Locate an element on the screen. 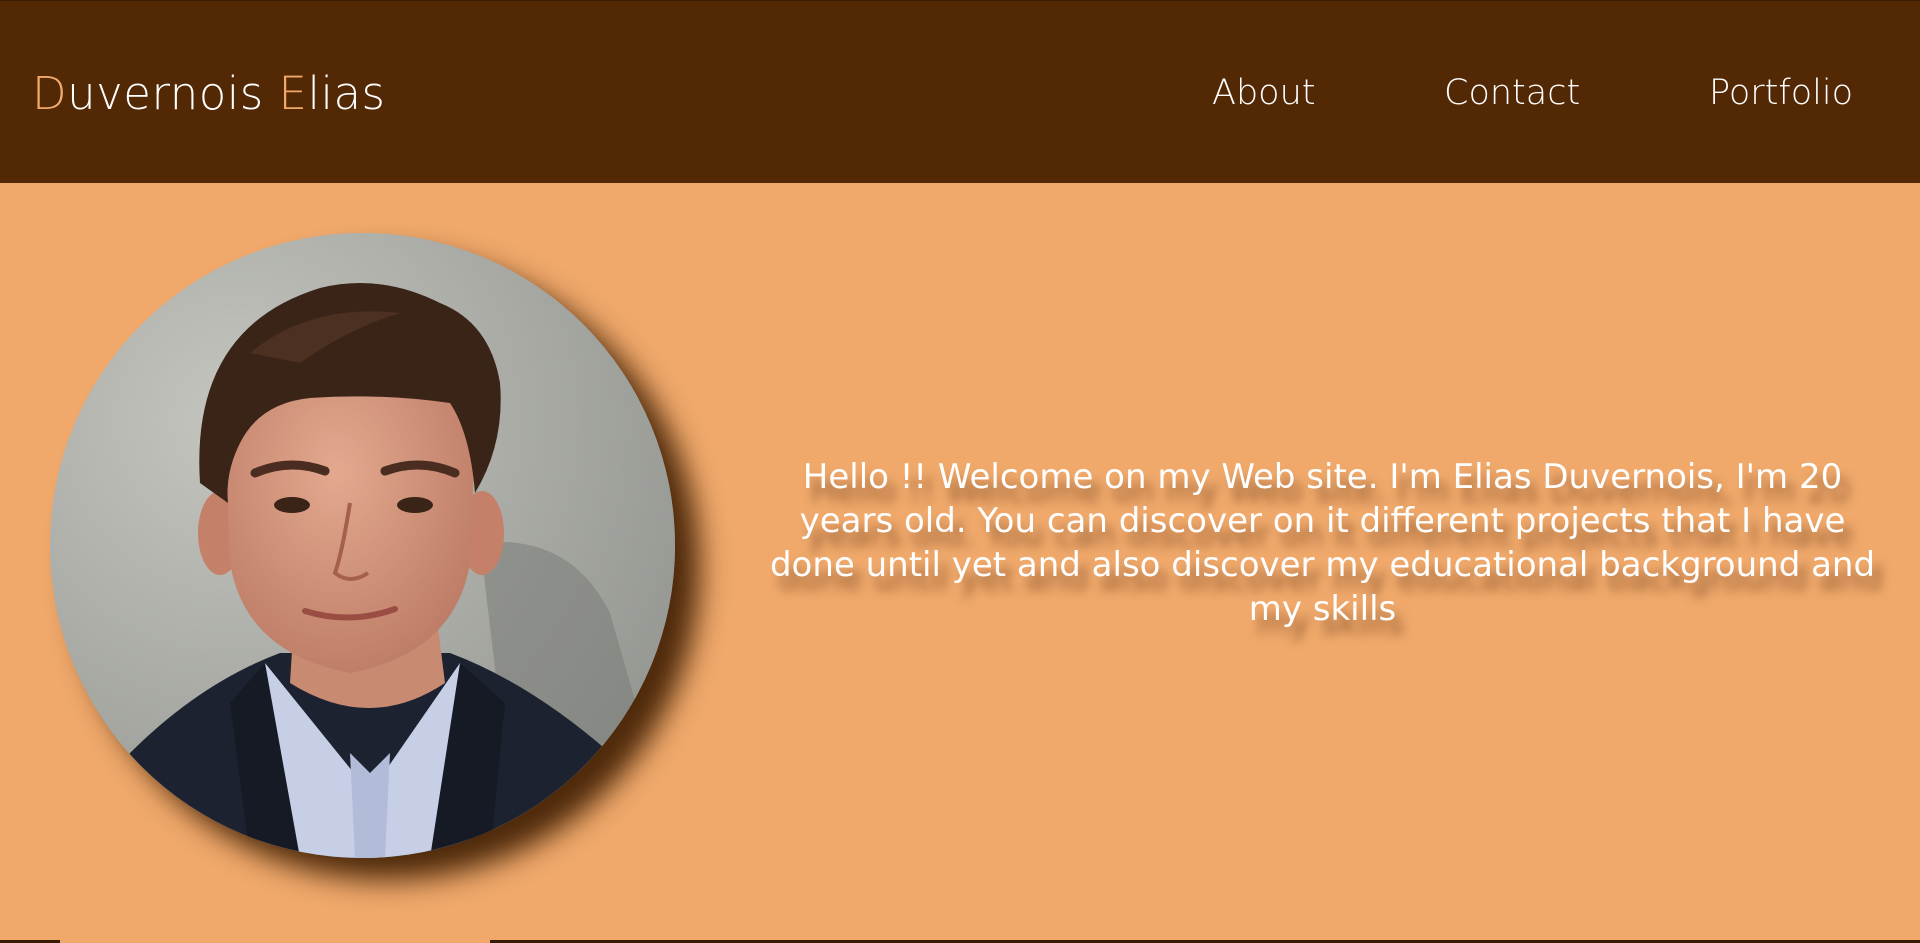 The image size is (1920, 943). nav-link-about: About is located at coordinates (1263, 93).